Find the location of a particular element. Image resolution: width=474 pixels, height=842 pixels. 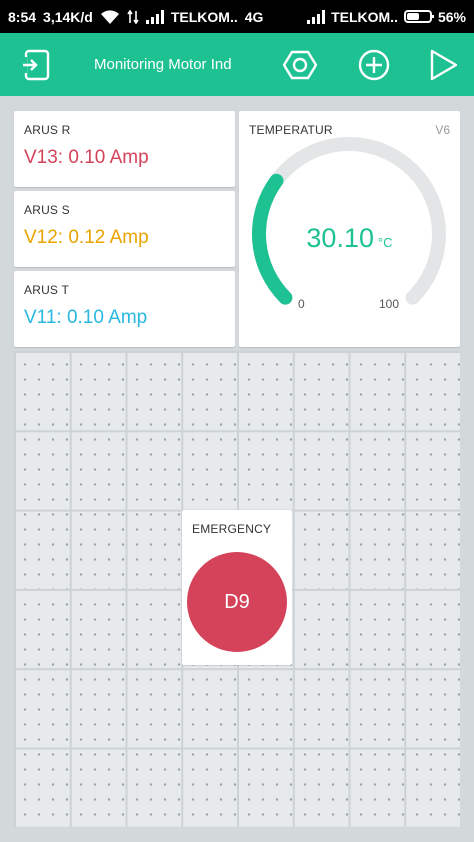

button-widget-emergency: EMERGENCY D9 is located at coordinates (237, 587).